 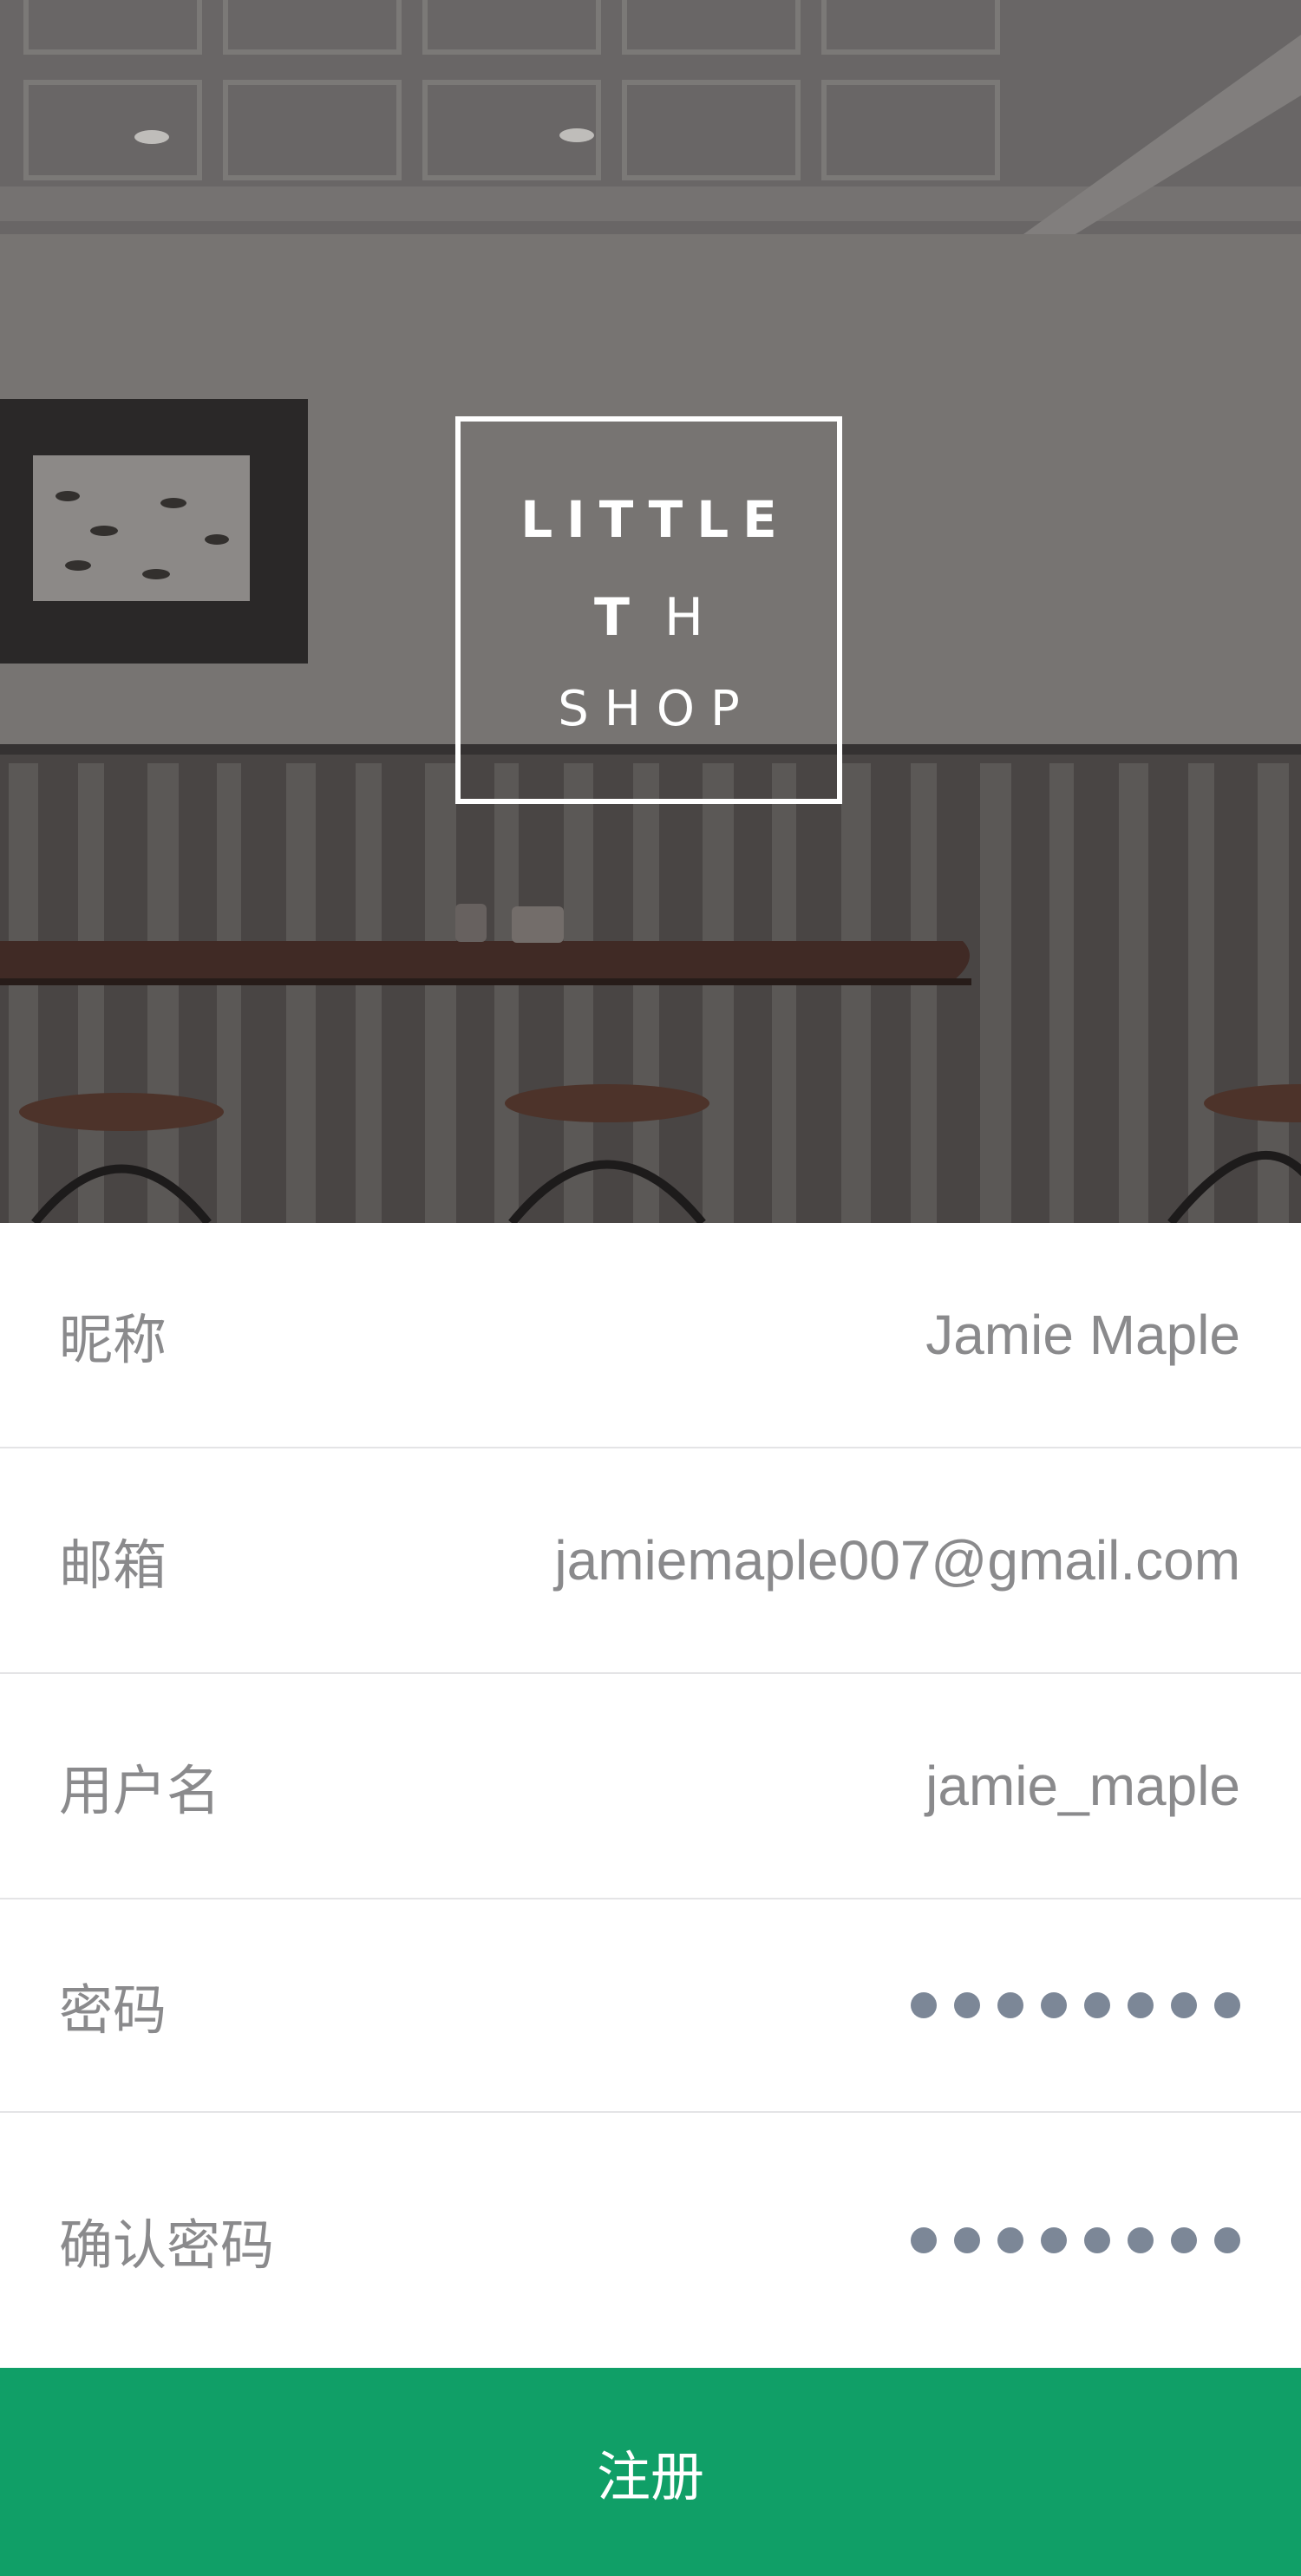 I want to click on email-field: 邮箱 jamiemaple007@gmail.com, so click(x=650, y=1561).